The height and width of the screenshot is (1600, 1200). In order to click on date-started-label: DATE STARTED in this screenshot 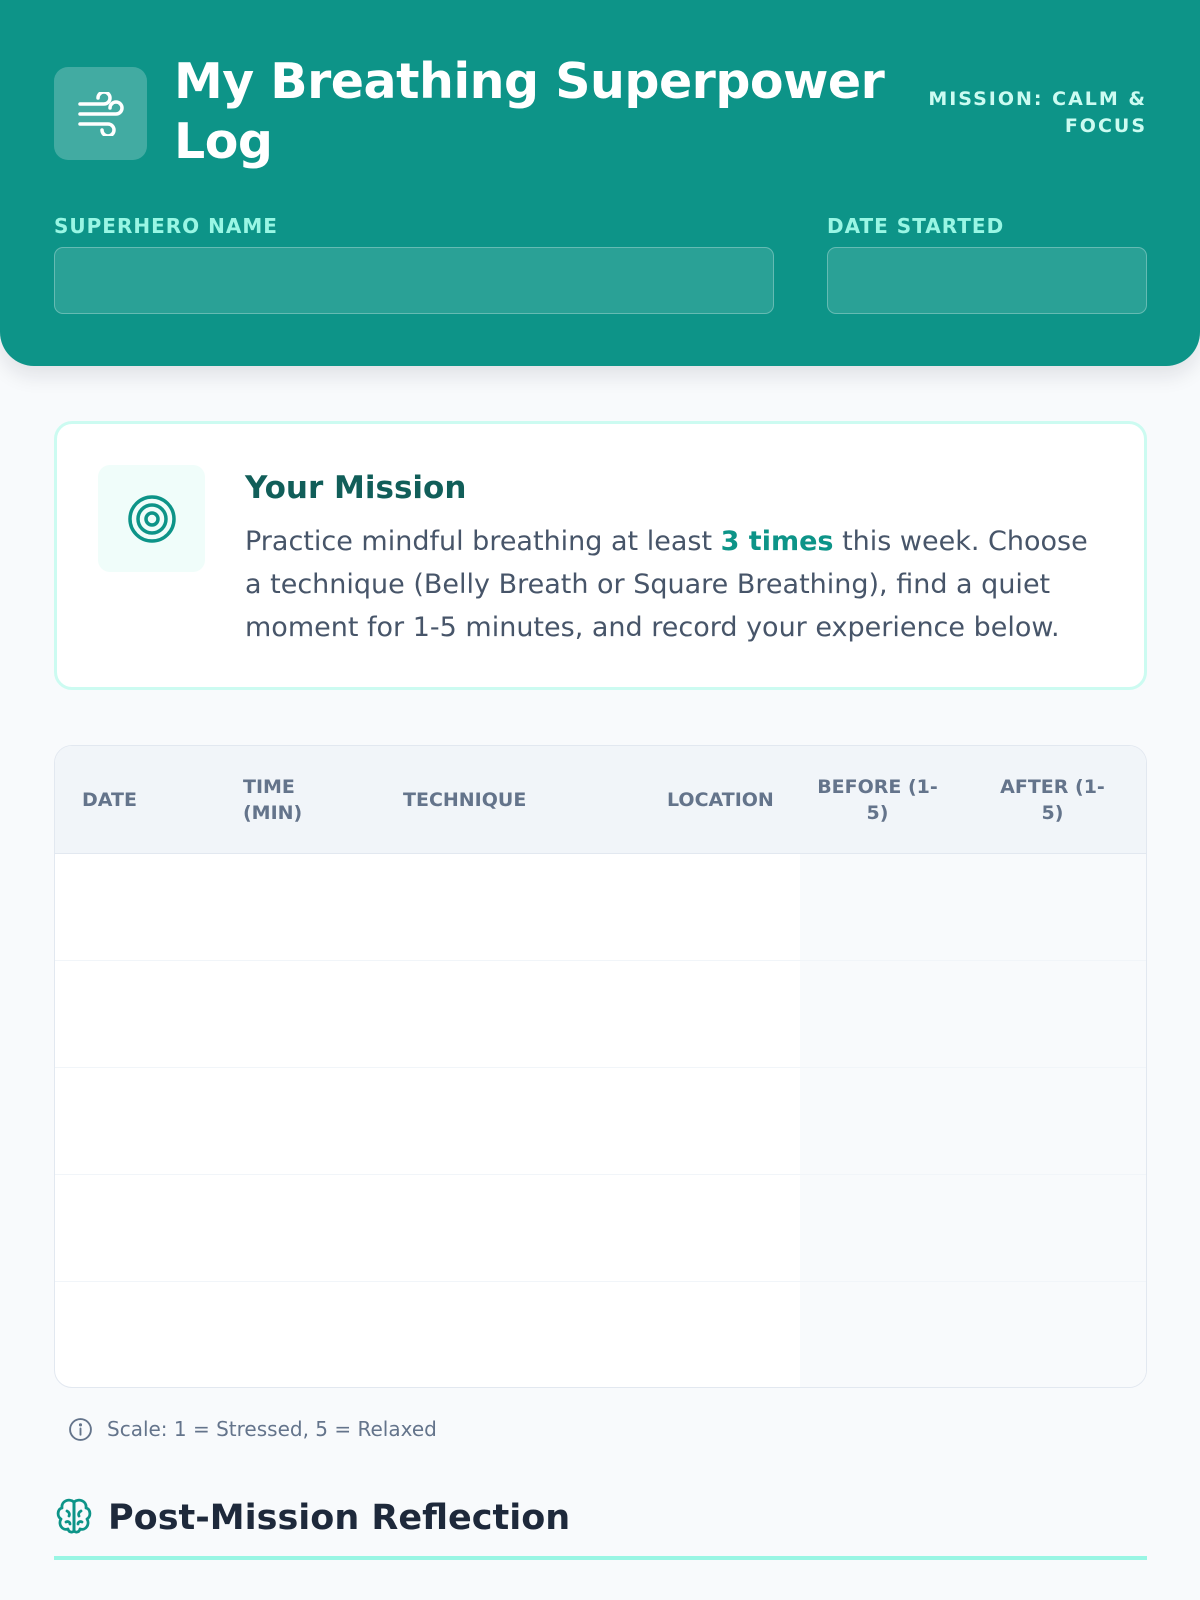, I will do `click(916, 226)`.